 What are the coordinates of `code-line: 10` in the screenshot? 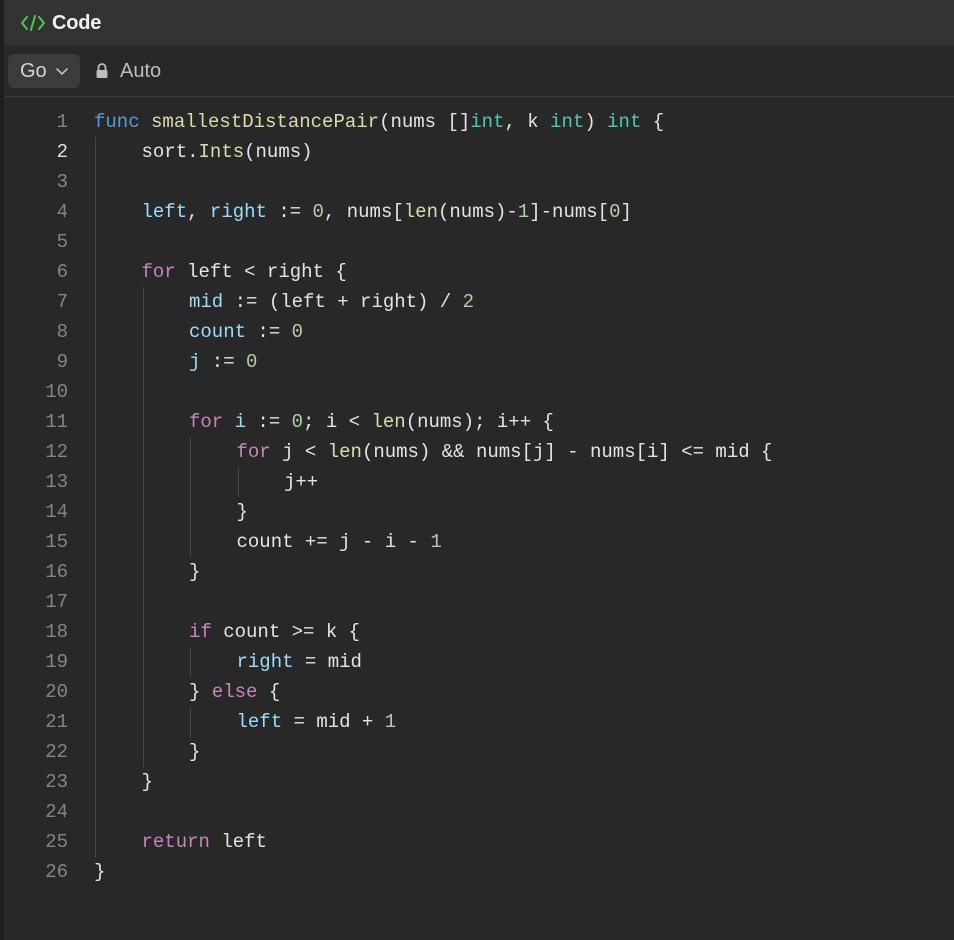 It's located at (479, 392).